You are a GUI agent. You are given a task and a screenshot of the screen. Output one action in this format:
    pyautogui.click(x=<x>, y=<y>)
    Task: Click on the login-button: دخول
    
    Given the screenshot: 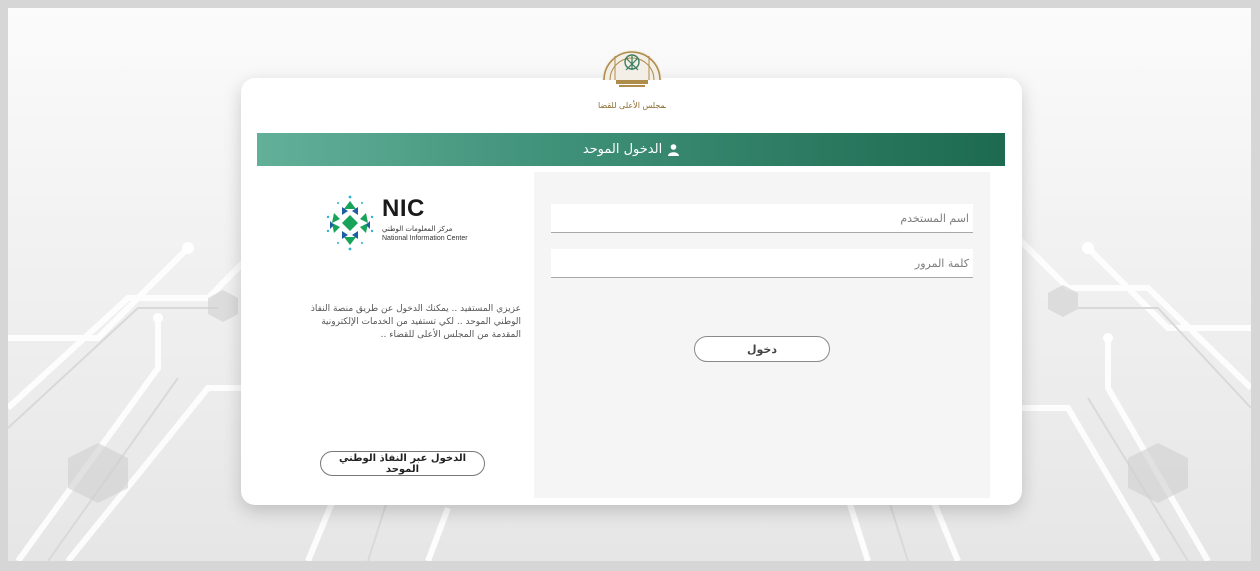 What is the action you would take?
    pyautogui.click(x=762, y=349)
    